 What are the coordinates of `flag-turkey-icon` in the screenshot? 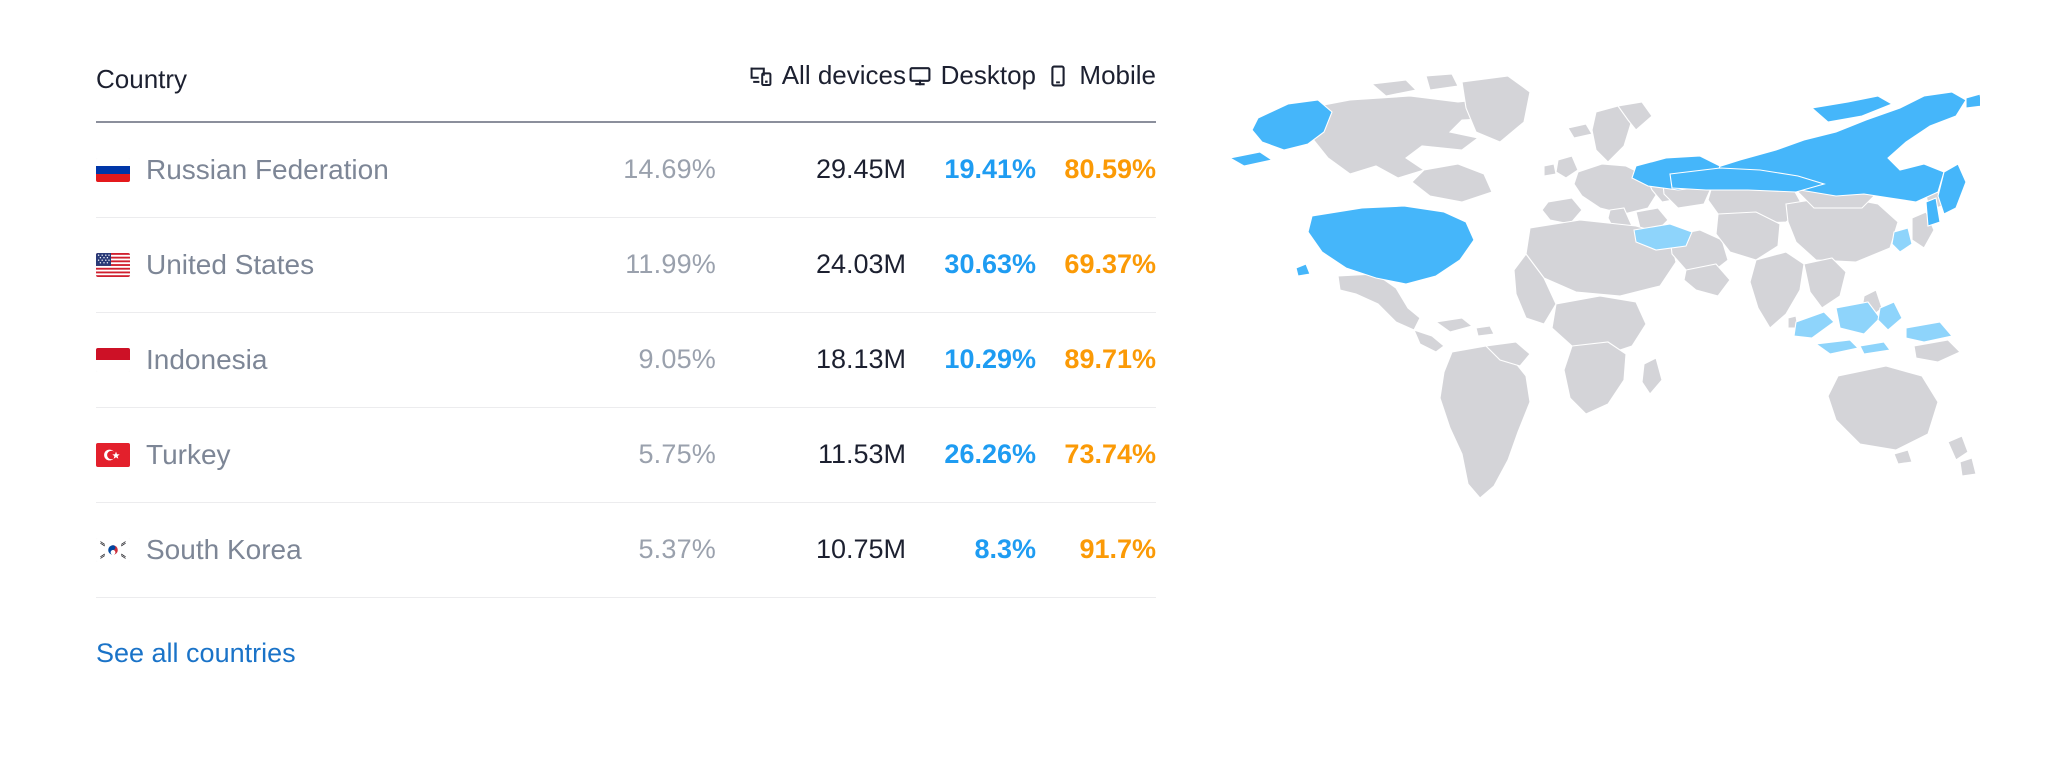 It's located at (113, 454).